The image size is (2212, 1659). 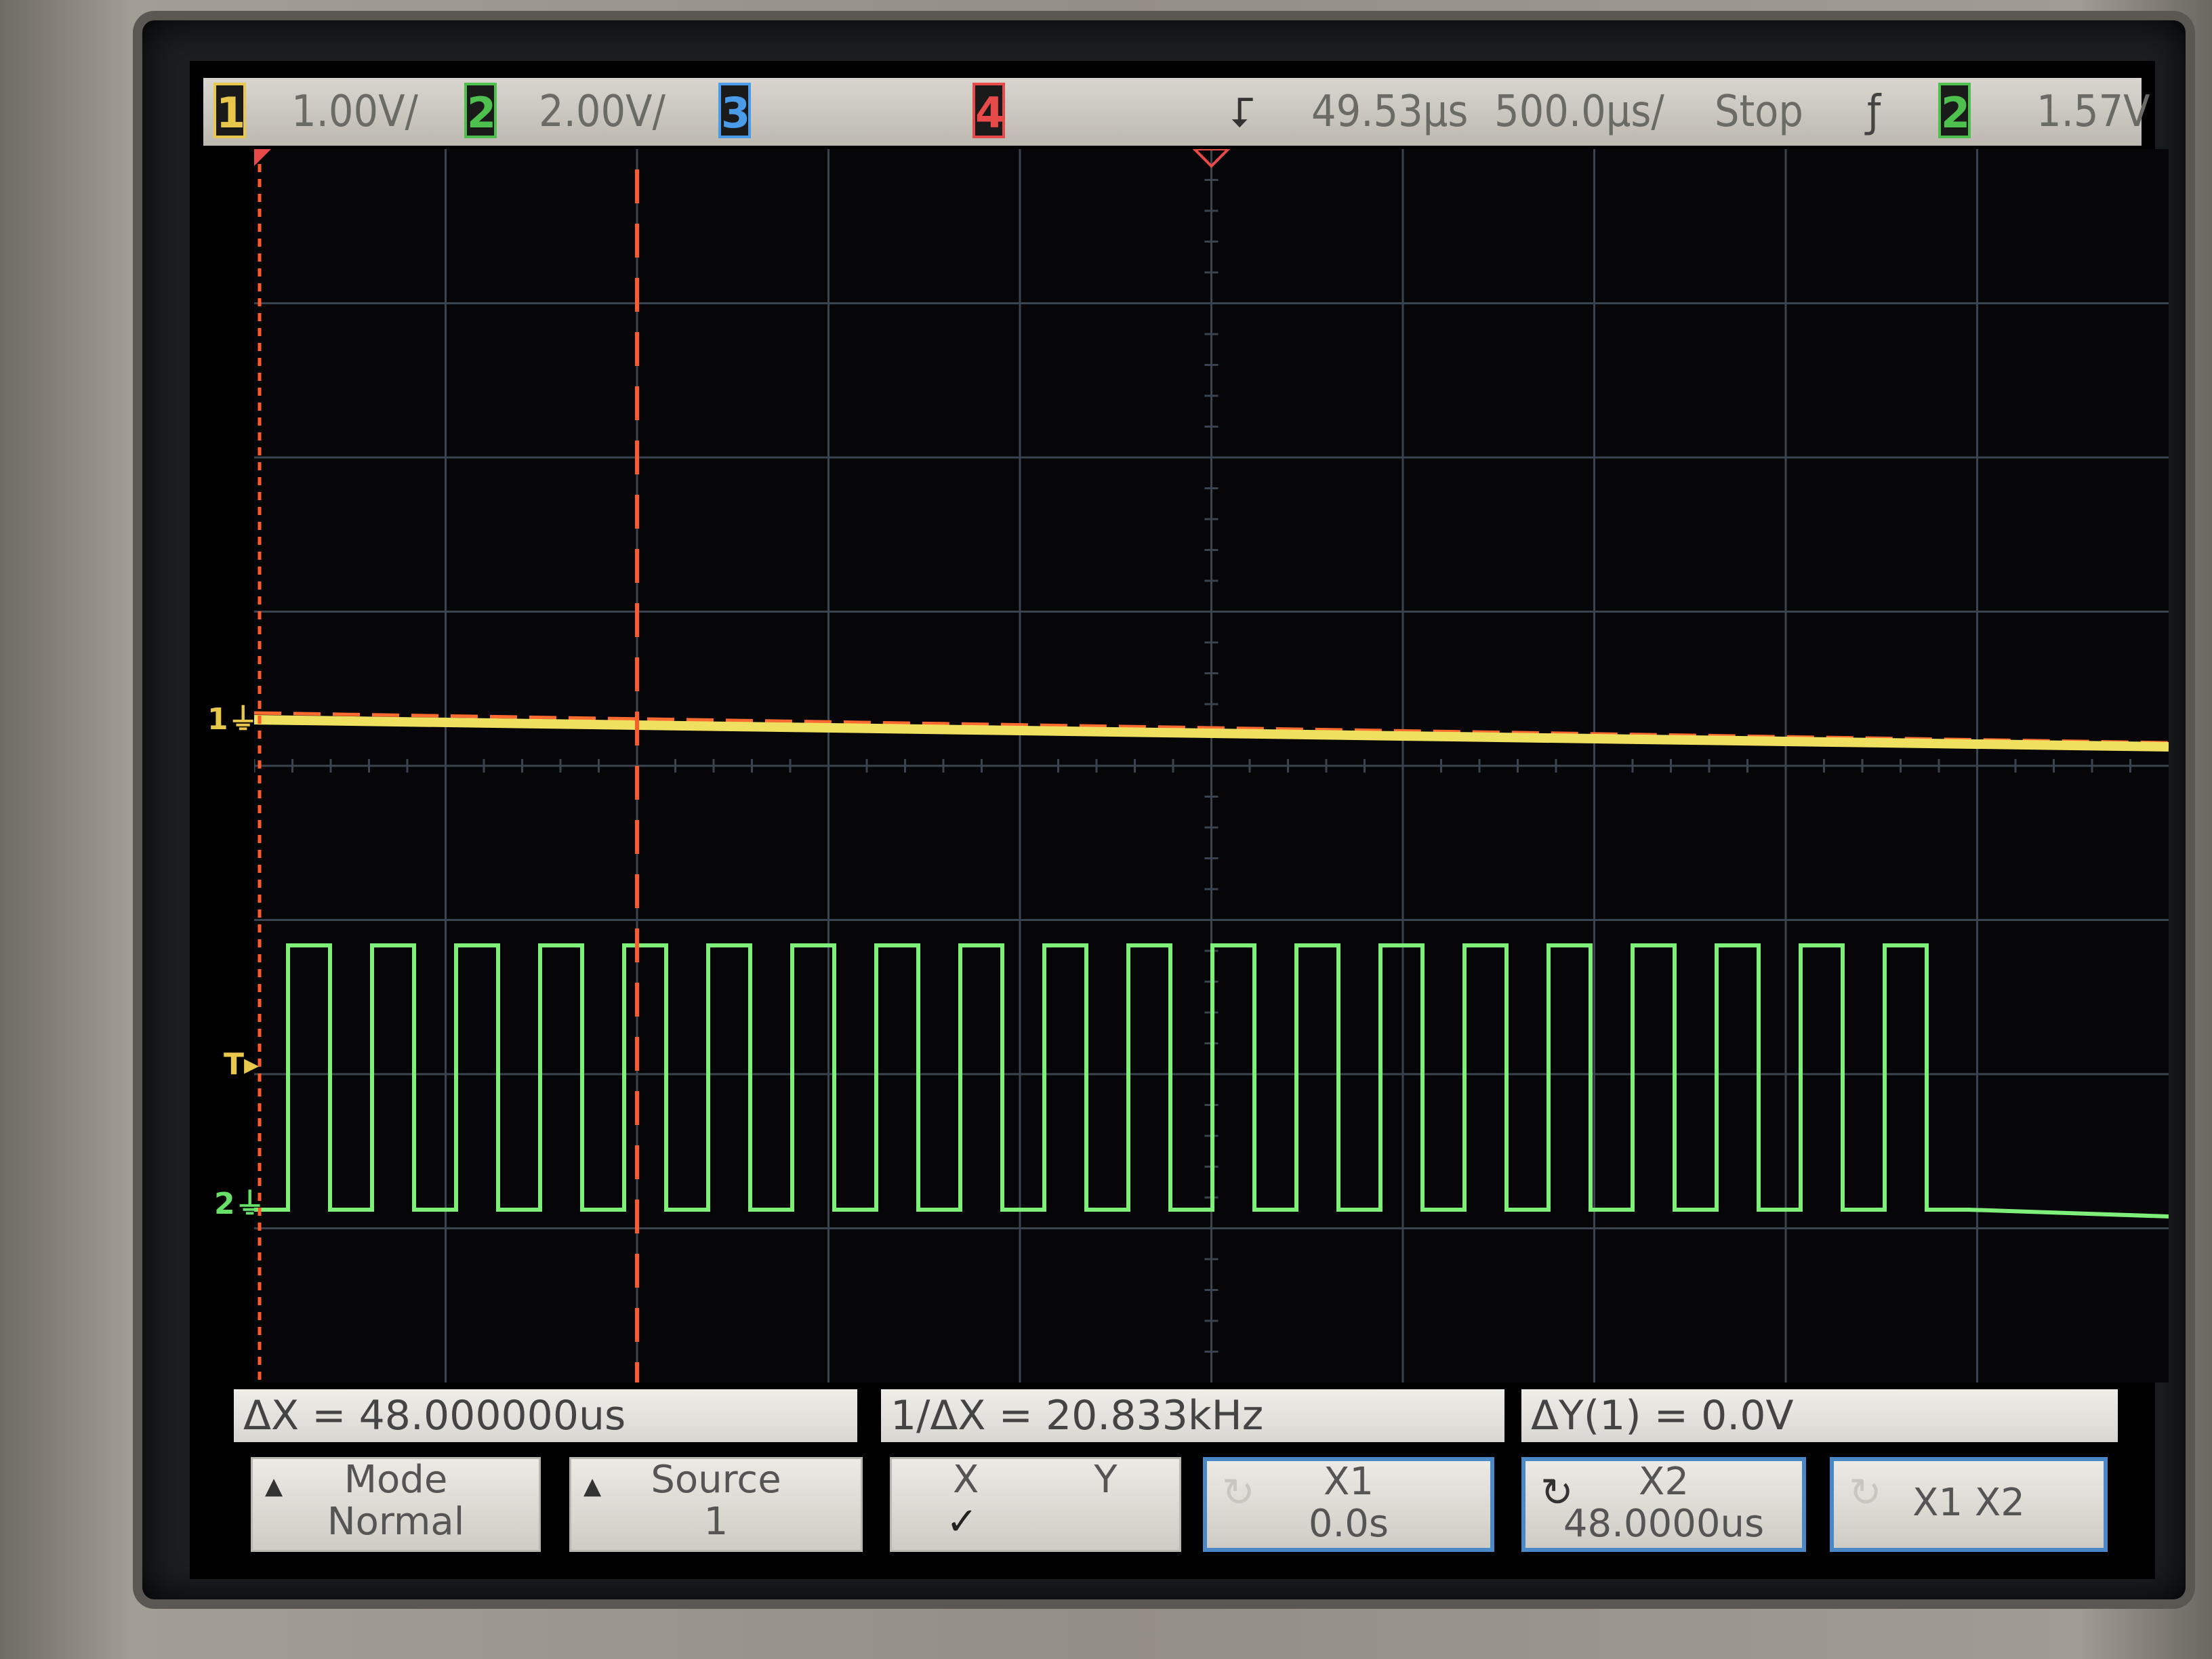 What do you see at coordinates (1192, 1416) in the screenshot?
I see `inverse-delta-x-readout: 1/ΔX = 20.833kHz` at bounding box center [1192, 1416].